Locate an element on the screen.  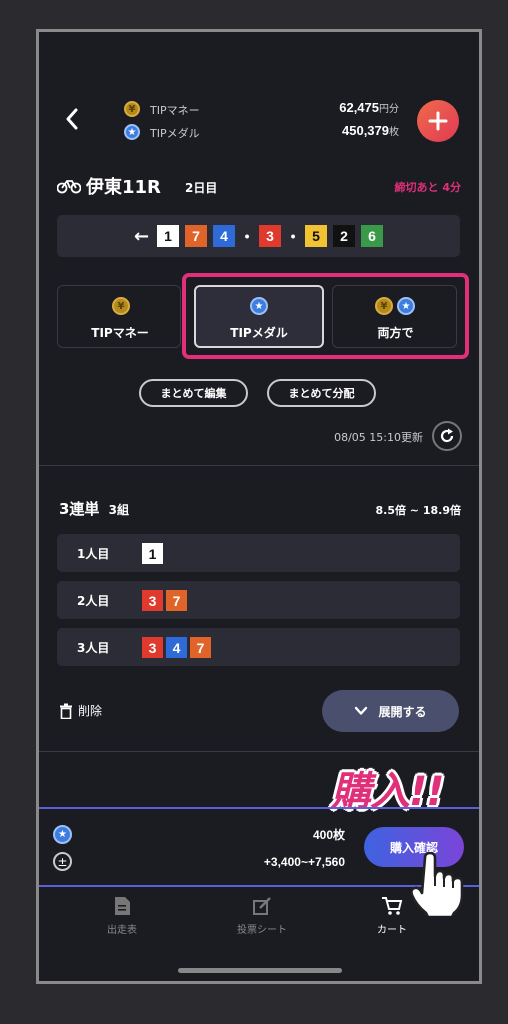
medal-value: 450,379 is located at coordinates (365, 130).